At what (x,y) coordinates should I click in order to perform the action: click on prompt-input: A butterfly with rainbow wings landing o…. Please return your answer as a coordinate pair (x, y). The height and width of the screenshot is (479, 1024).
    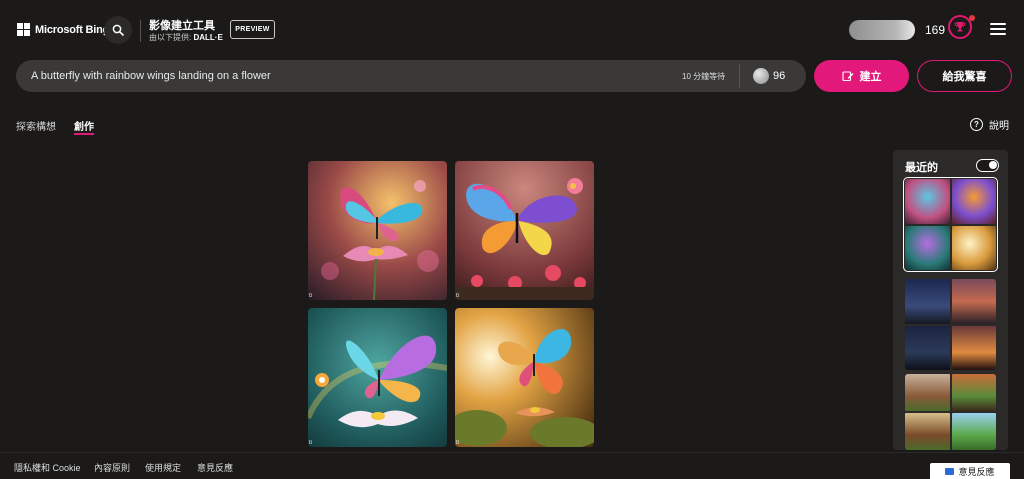
    Looking at the image, I should click on (151, 76).